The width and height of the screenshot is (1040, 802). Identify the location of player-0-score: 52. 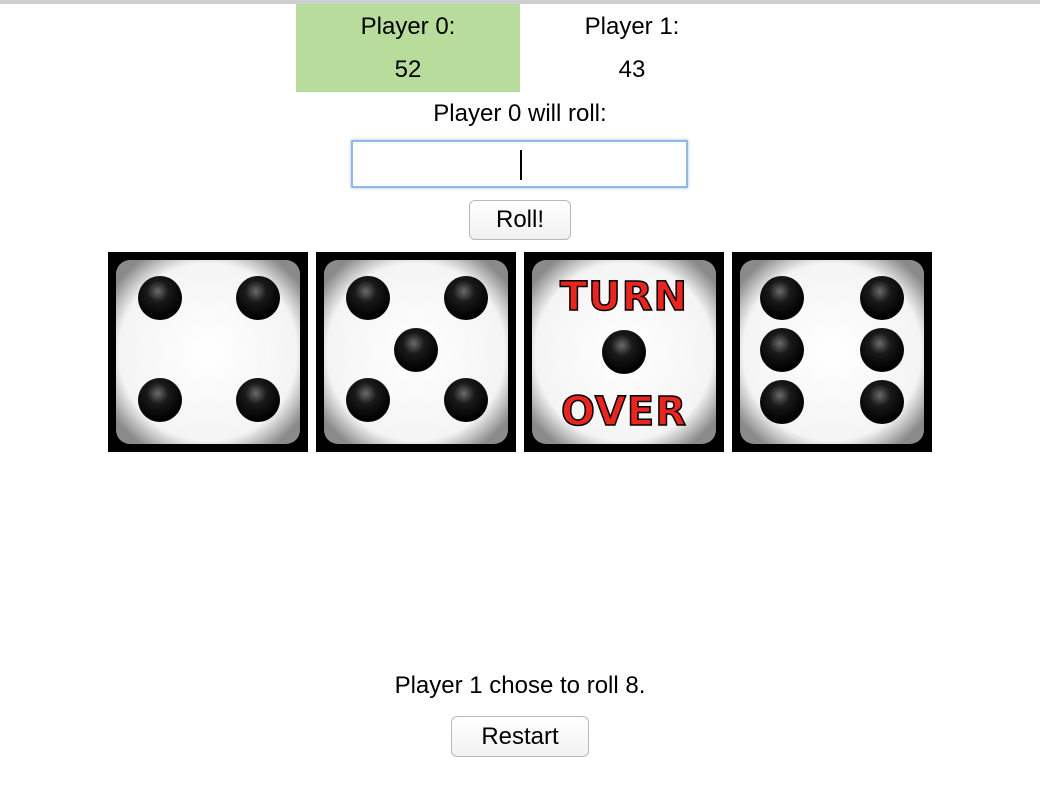
(408, 69).